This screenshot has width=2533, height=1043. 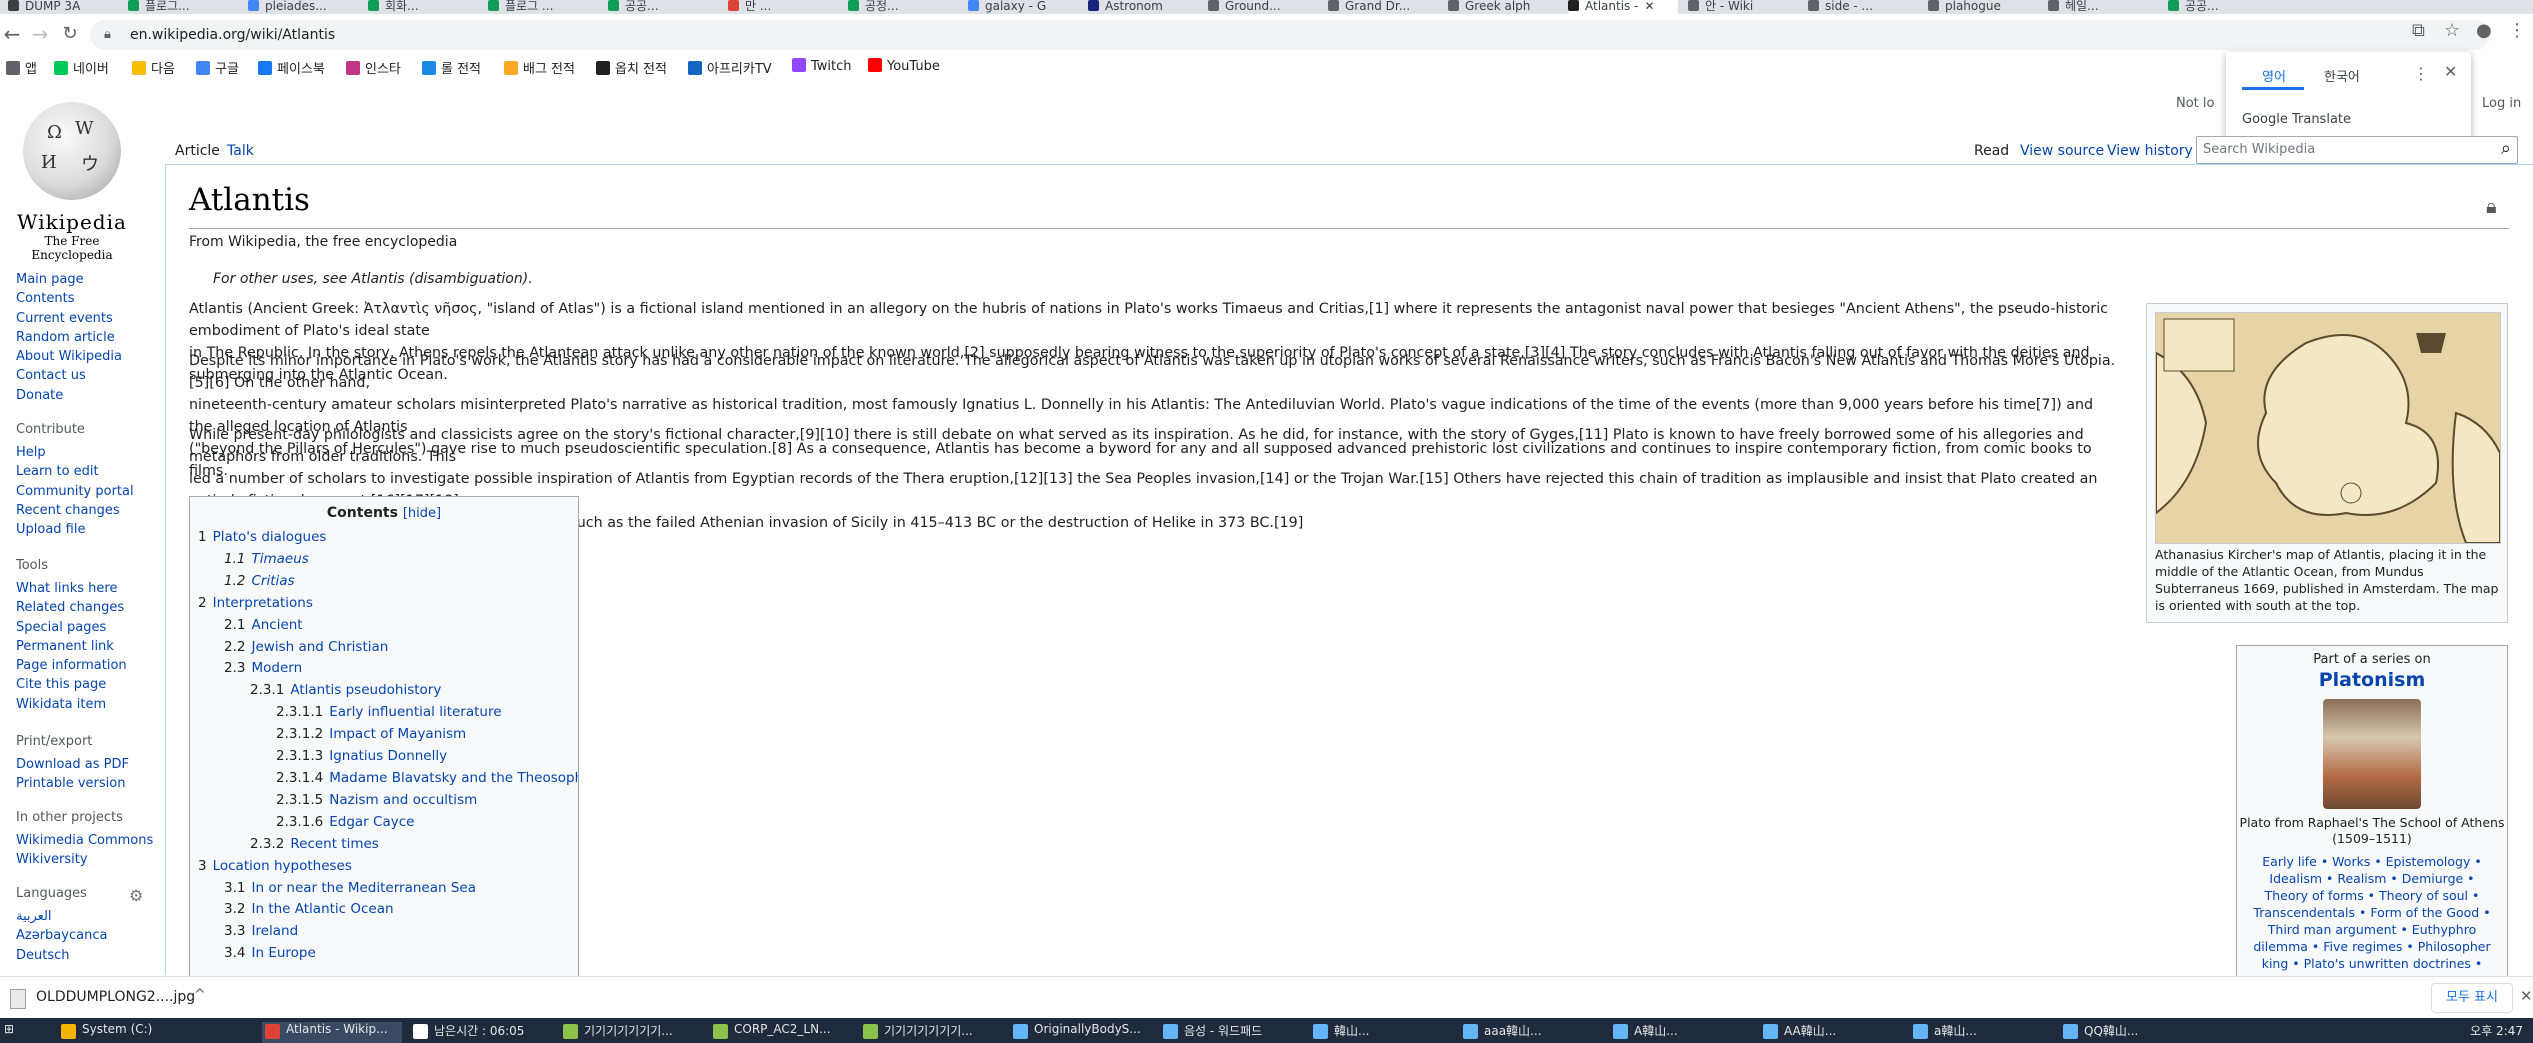 What do you see at coordinates (388, 648) in the screenshot?
I see `toc-entry: 2.2 Jewish and Christian` at bounding box center [388, 648].